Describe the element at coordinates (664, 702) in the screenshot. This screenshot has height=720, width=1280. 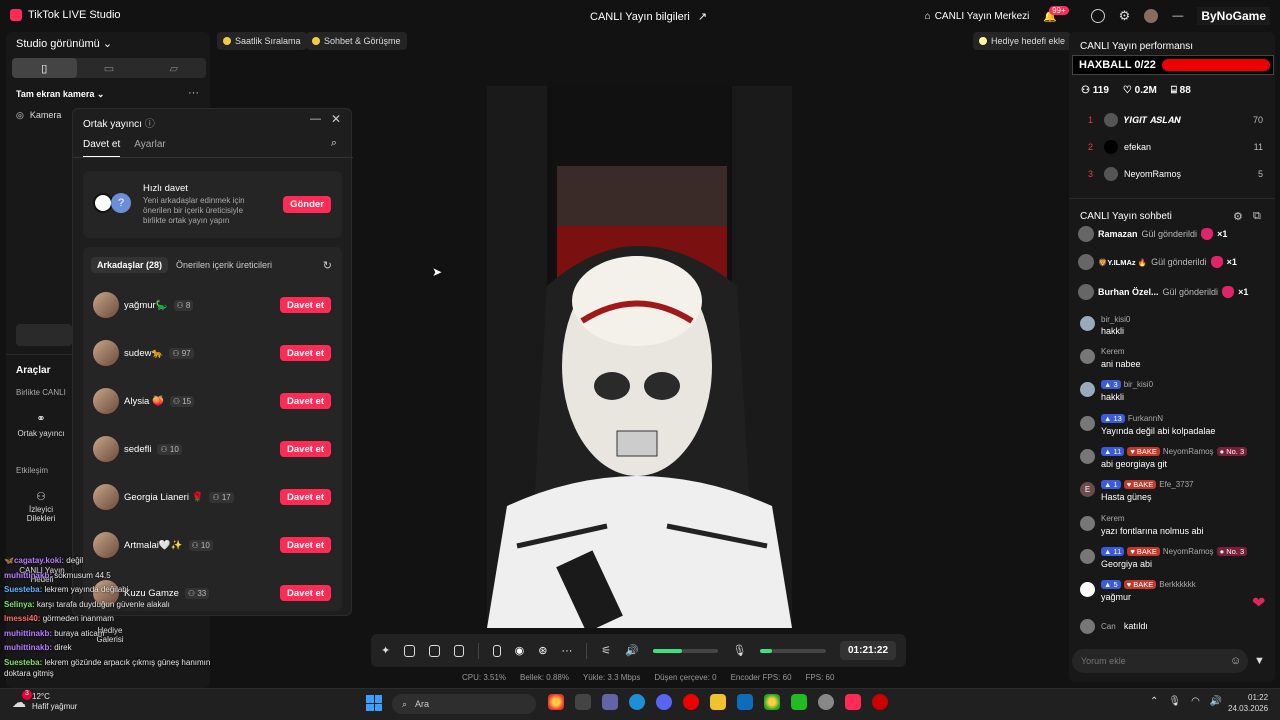
I see `discord-icon` at that location.